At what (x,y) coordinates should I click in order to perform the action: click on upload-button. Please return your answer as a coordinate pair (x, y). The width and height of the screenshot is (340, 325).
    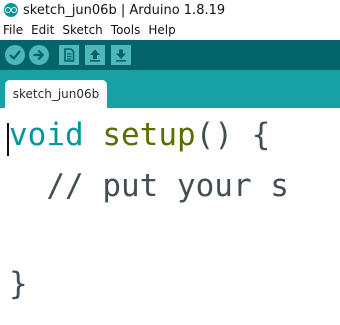
    Looking at the image, I should click on (39, 55).